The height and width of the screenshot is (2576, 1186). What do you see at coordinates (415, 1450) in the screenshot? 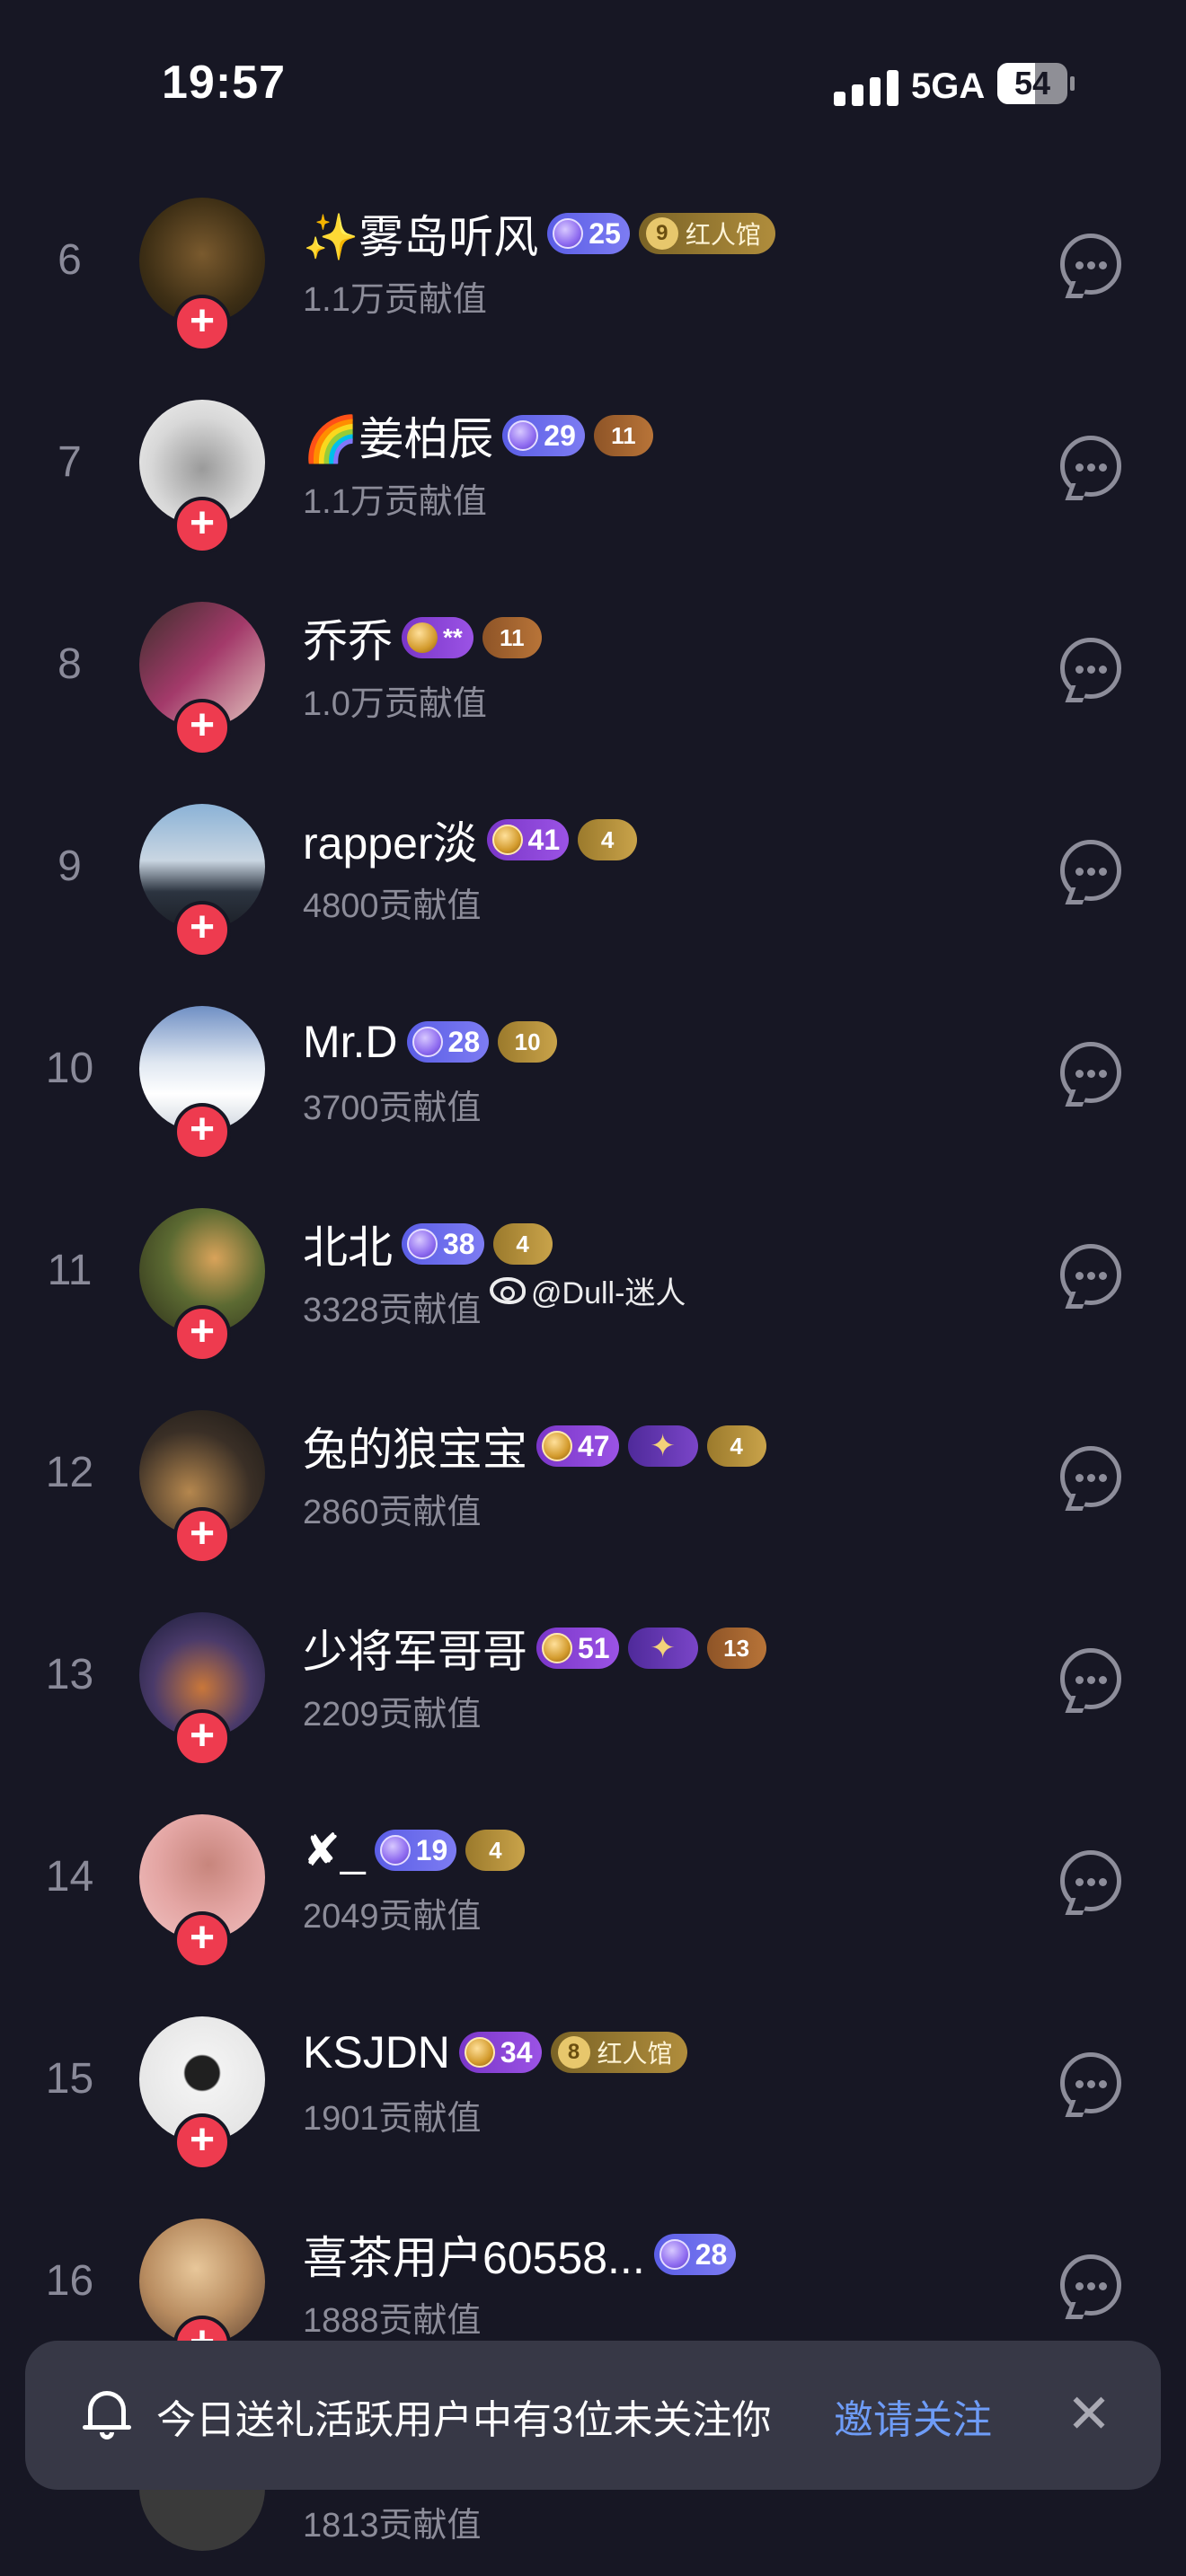
I see `username: 兔的狼宝宝` at bounding box center [415, 1450].